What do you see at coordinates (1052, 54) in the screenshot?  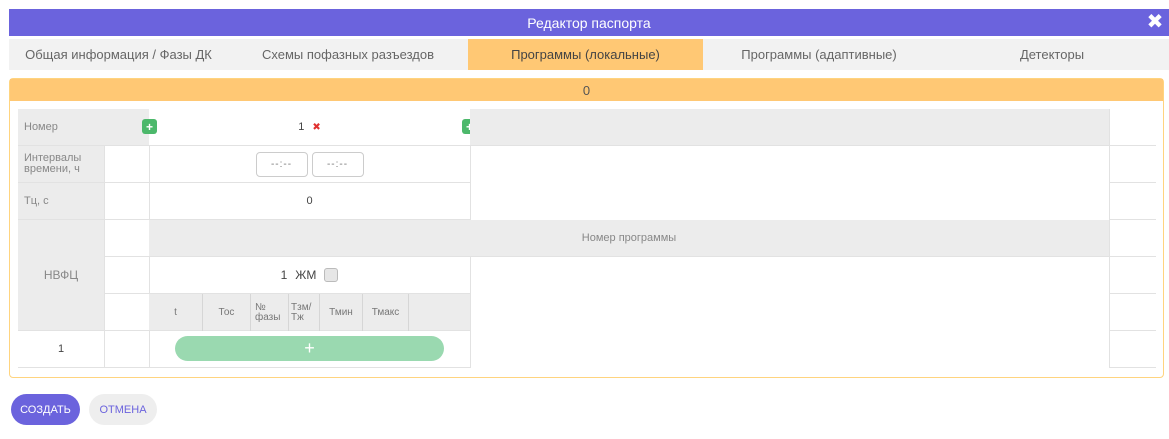 I see `tab-detectors: Детекторы` at bounding box center [1052, 54].